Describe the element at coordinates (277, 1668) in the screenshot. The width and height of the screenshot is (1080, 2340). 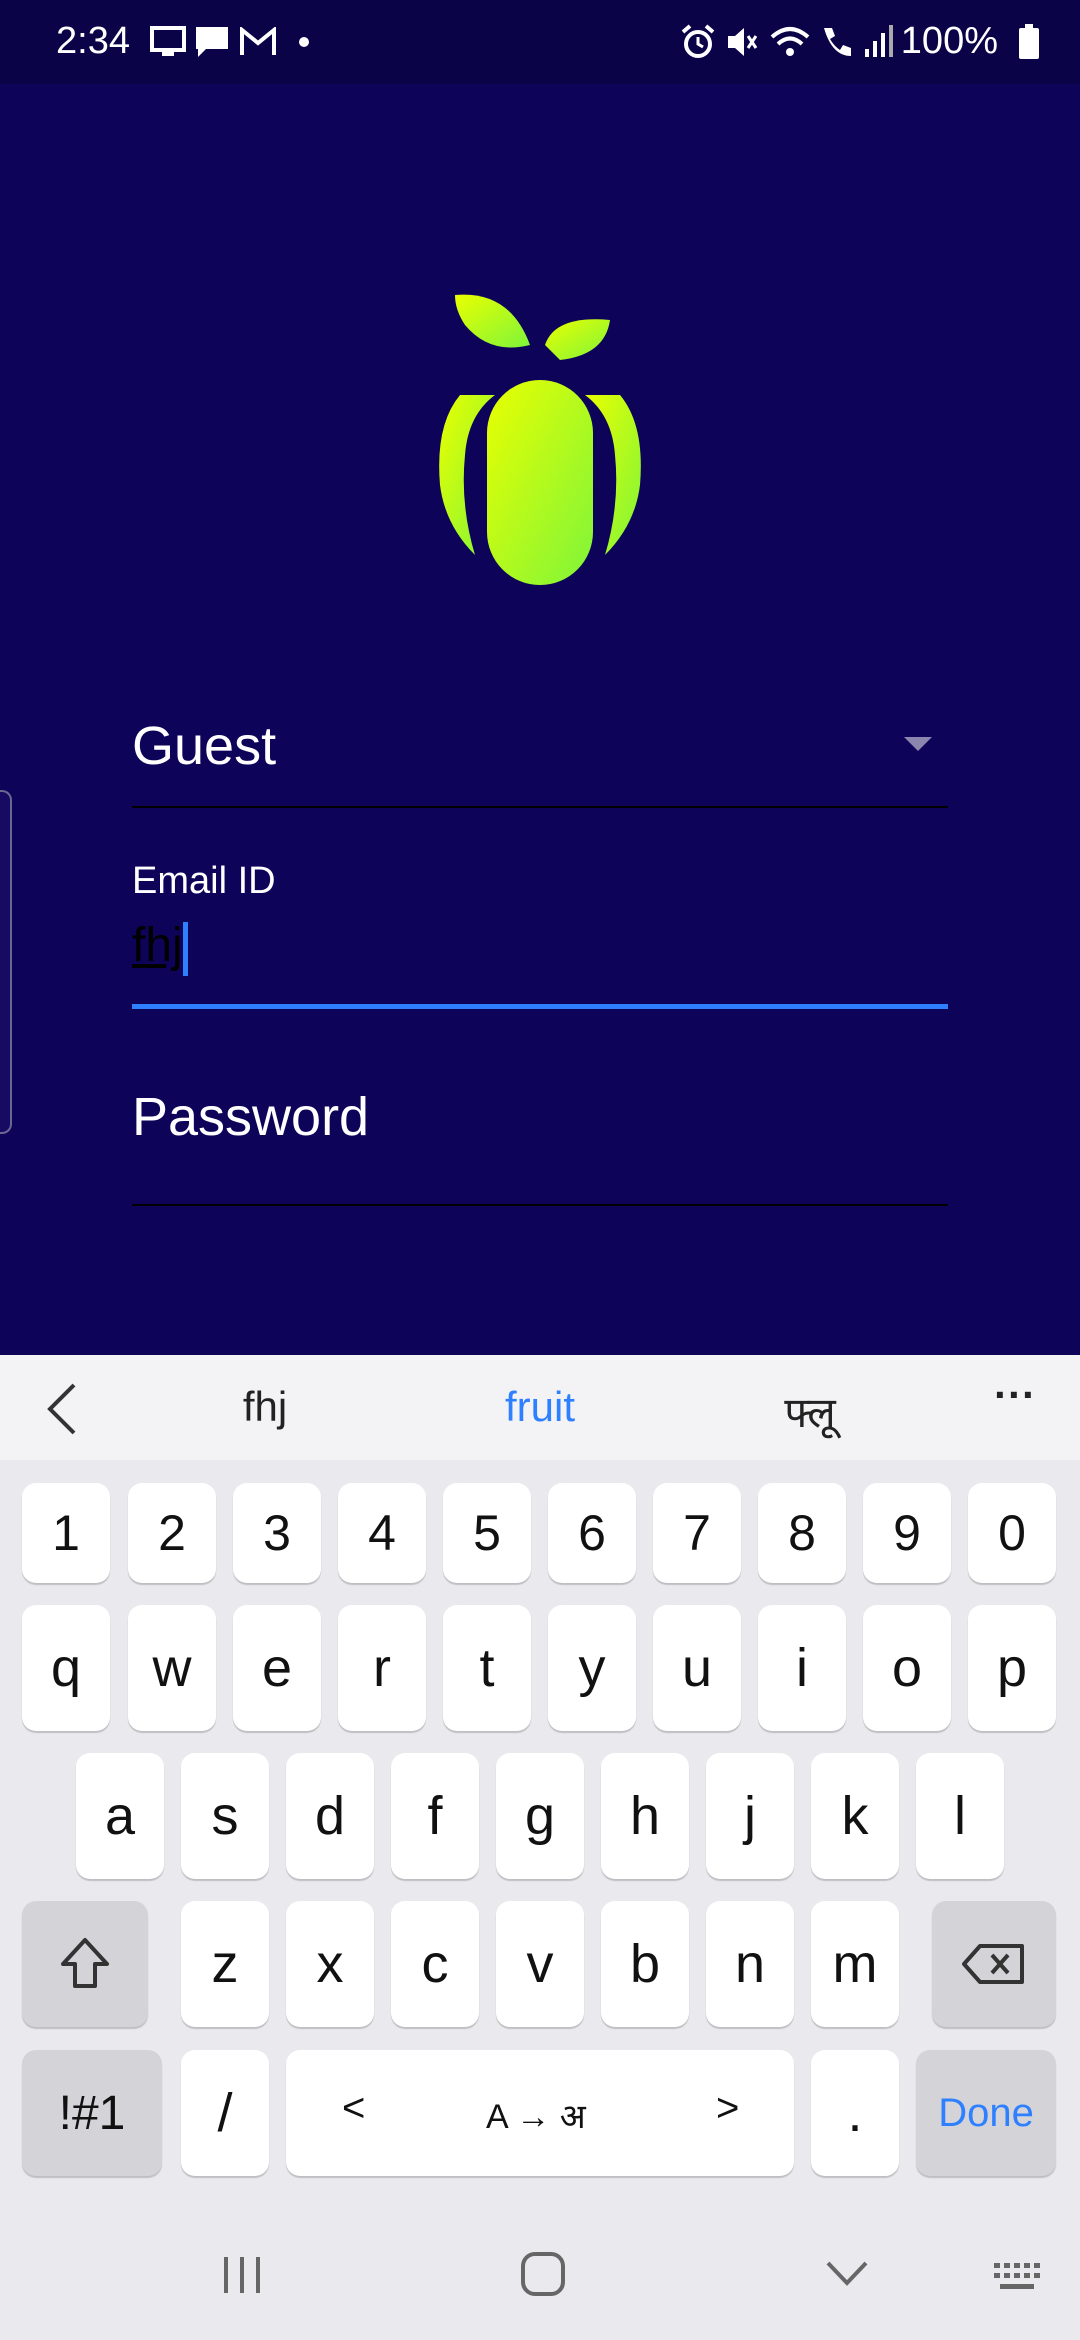
I see `key-e: e` at that location.